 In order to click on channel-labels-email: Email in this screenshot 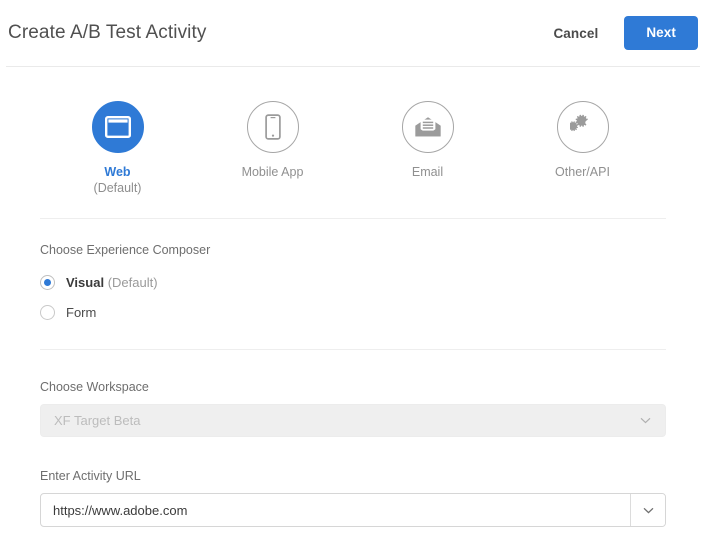, I will do `click(427, 172)`.